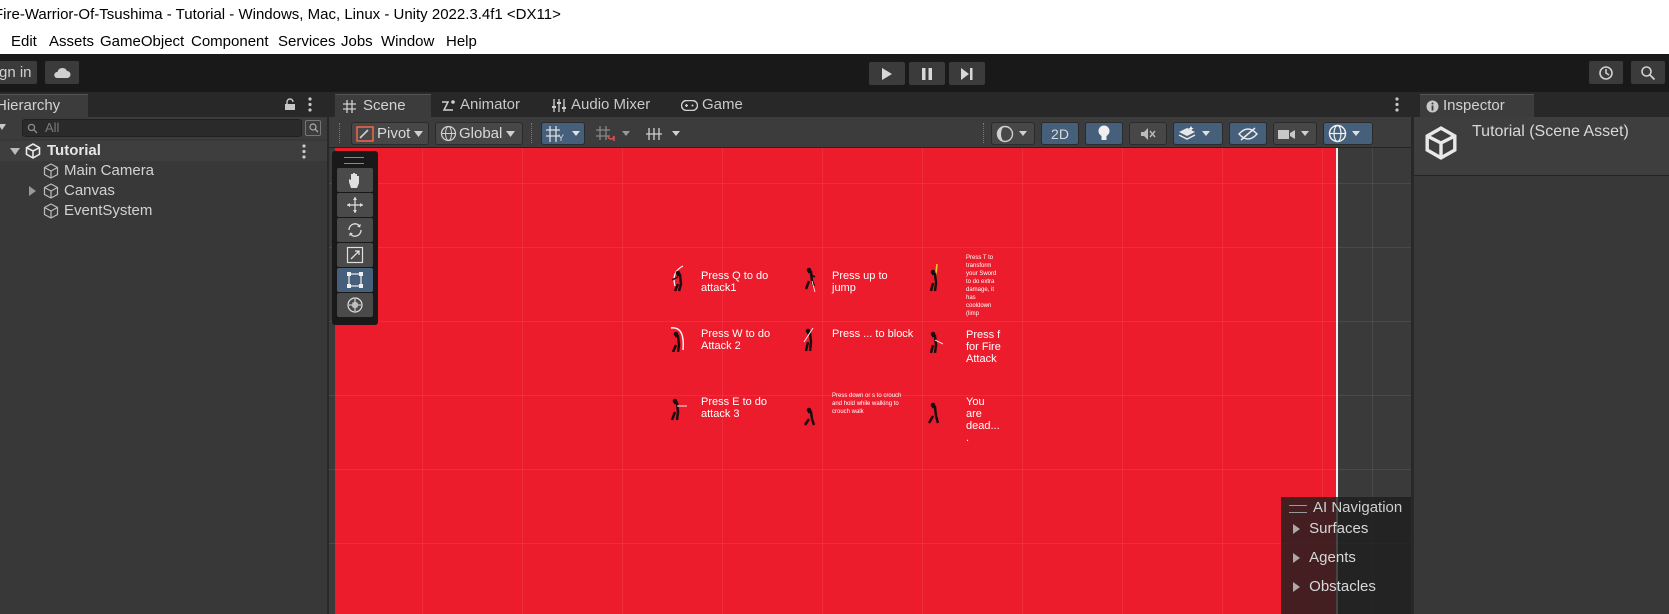  I want to click on ai-navigation-overlay: AI Navigation Surfaces Agents Obstacles, so click(1346, 555).